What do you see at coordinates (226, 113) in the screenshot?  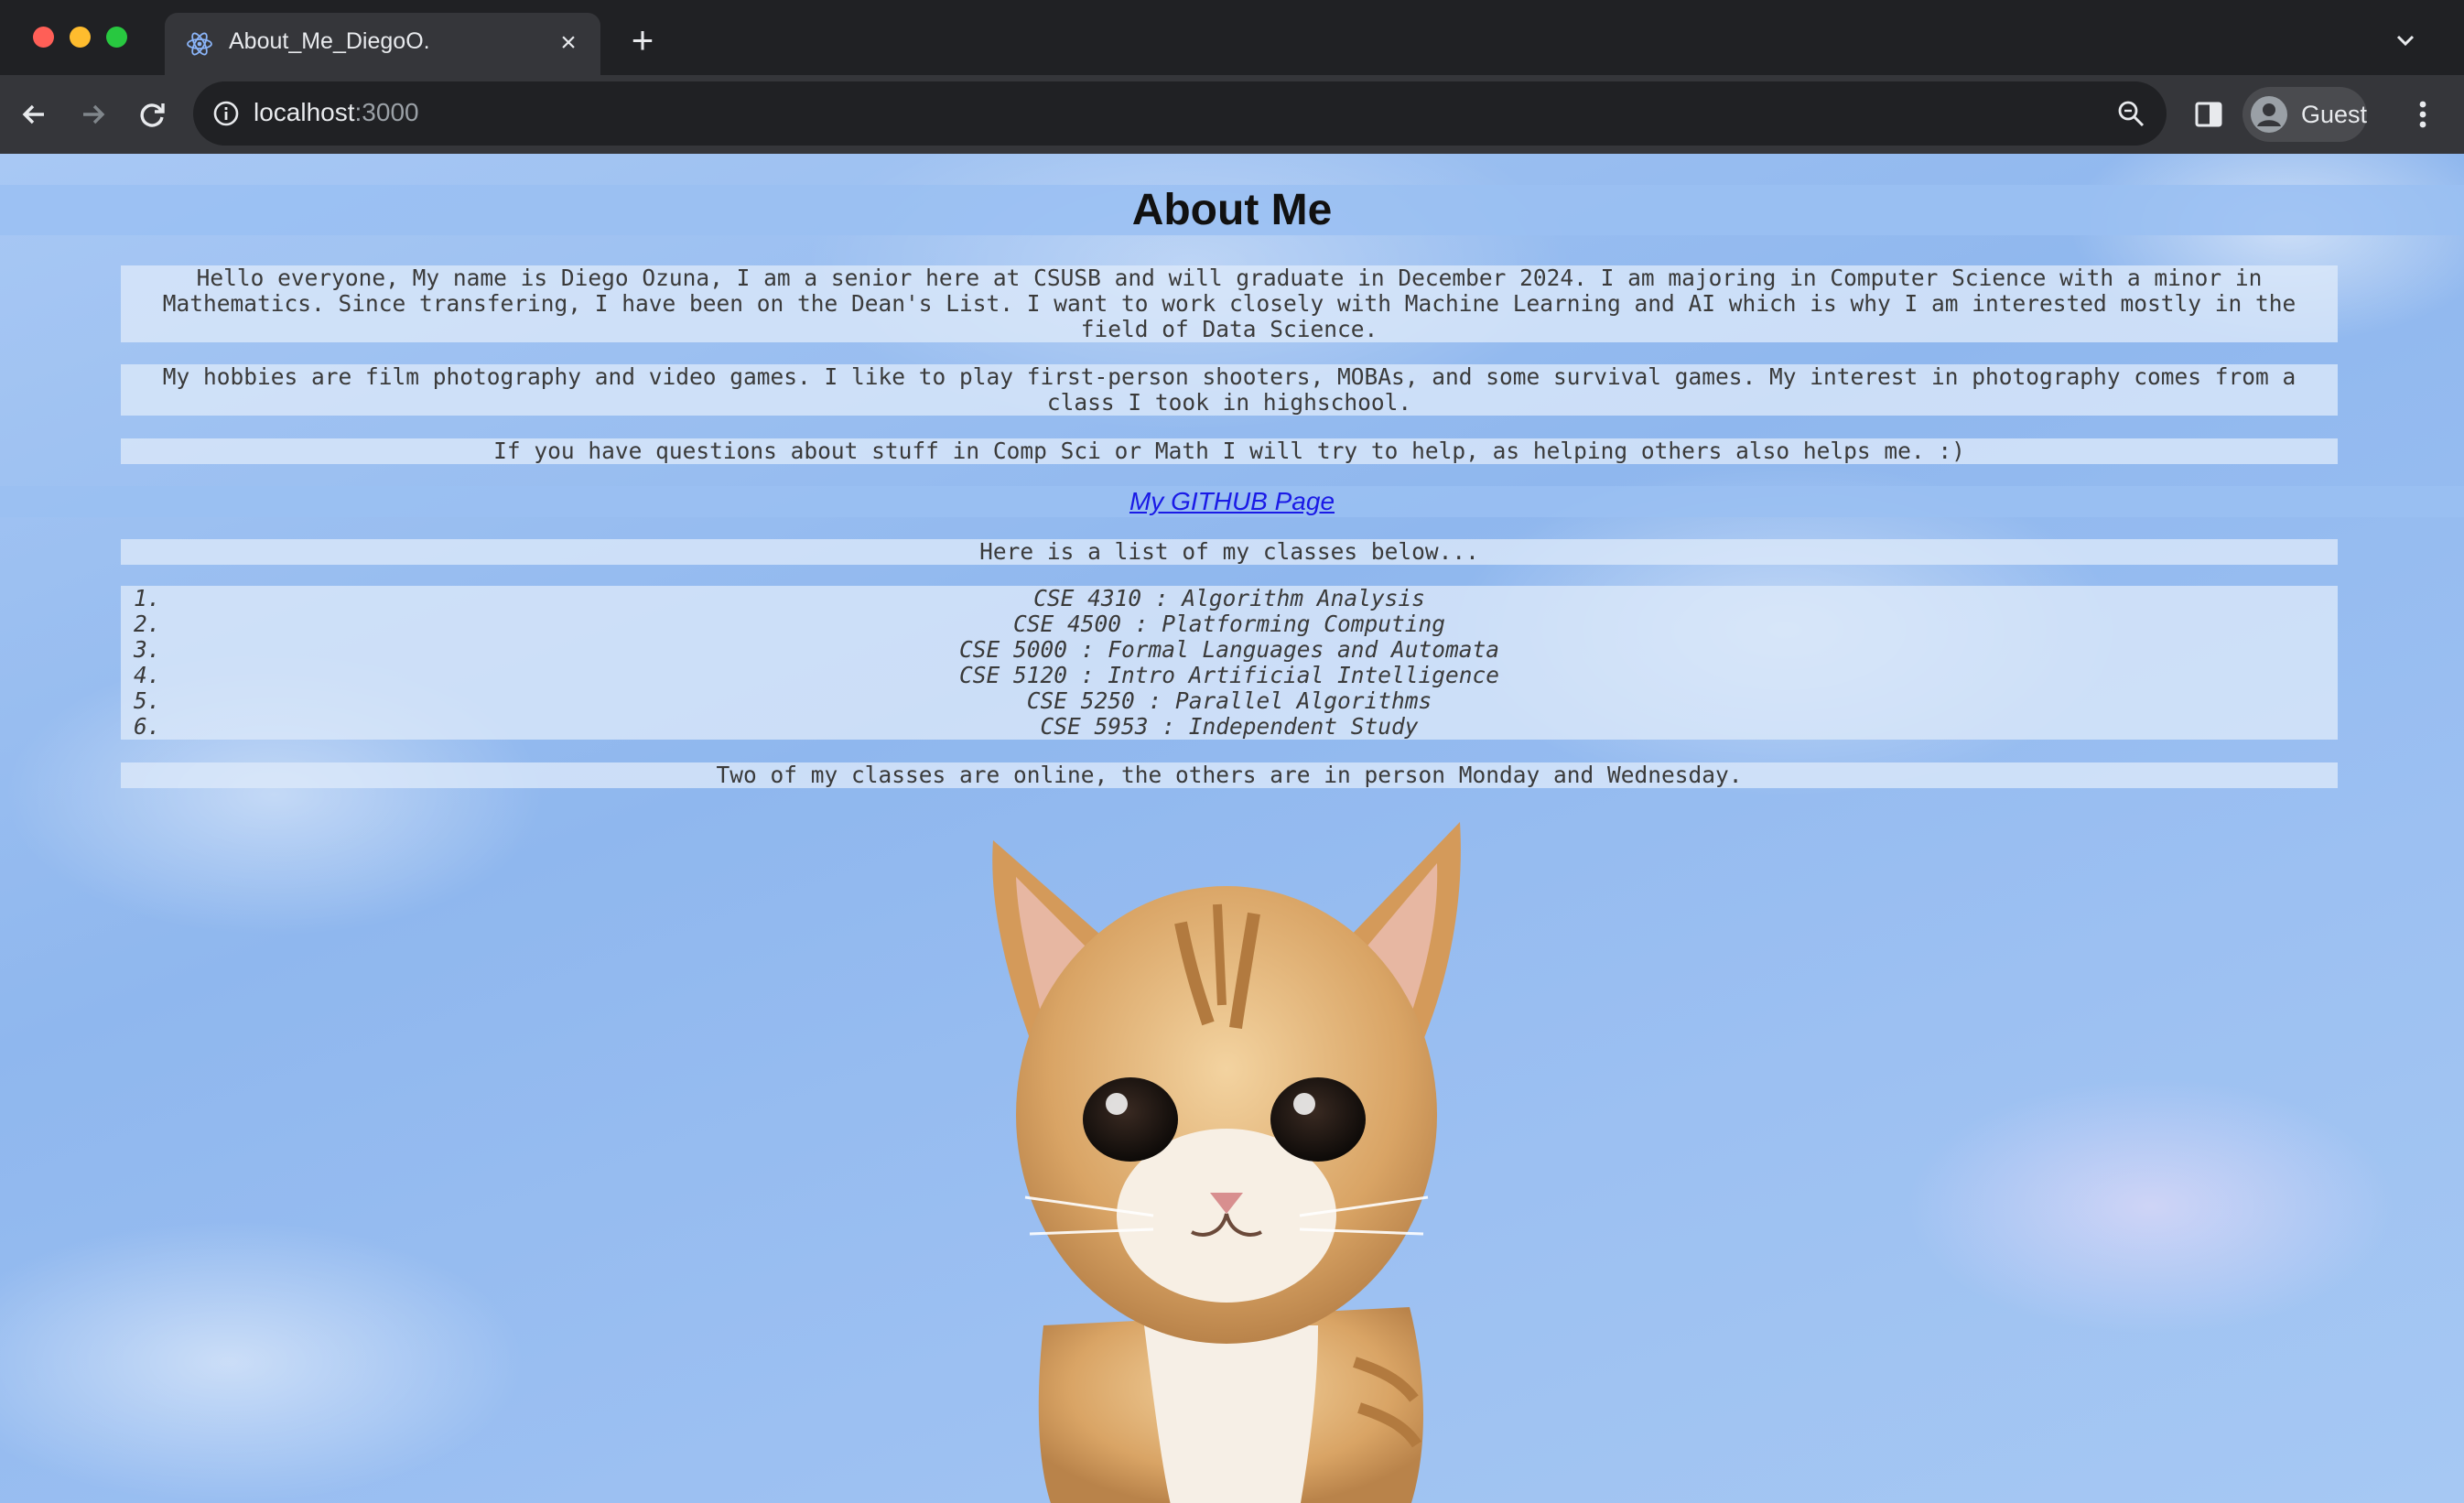 I see `info-icon` at bounding box center [226, 113].